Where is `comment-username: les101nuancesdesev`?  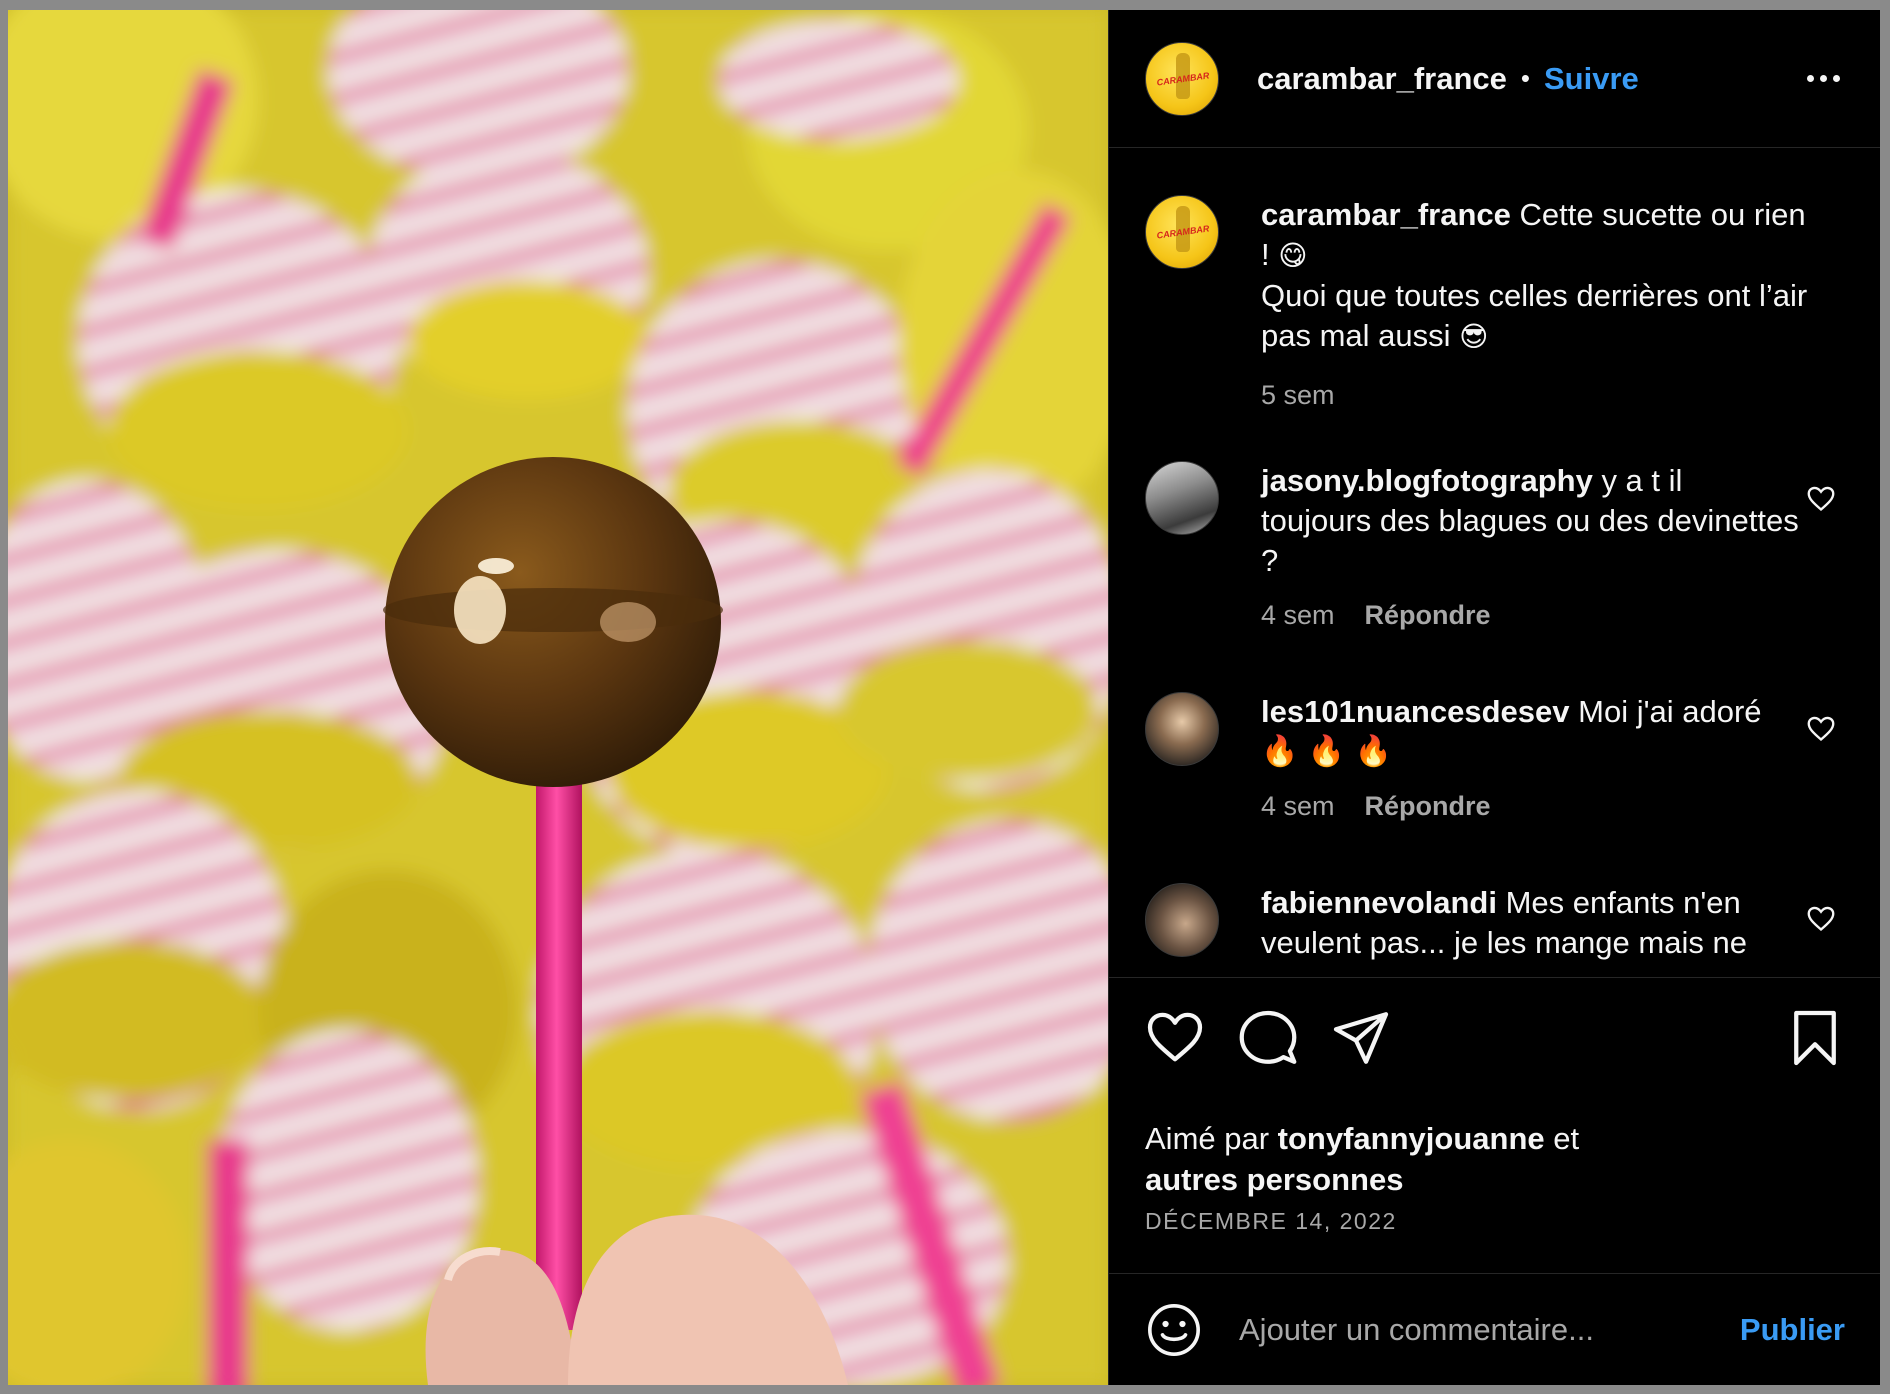 comment-username: les101nuancesdesev is located at coordinates (1415, 711).